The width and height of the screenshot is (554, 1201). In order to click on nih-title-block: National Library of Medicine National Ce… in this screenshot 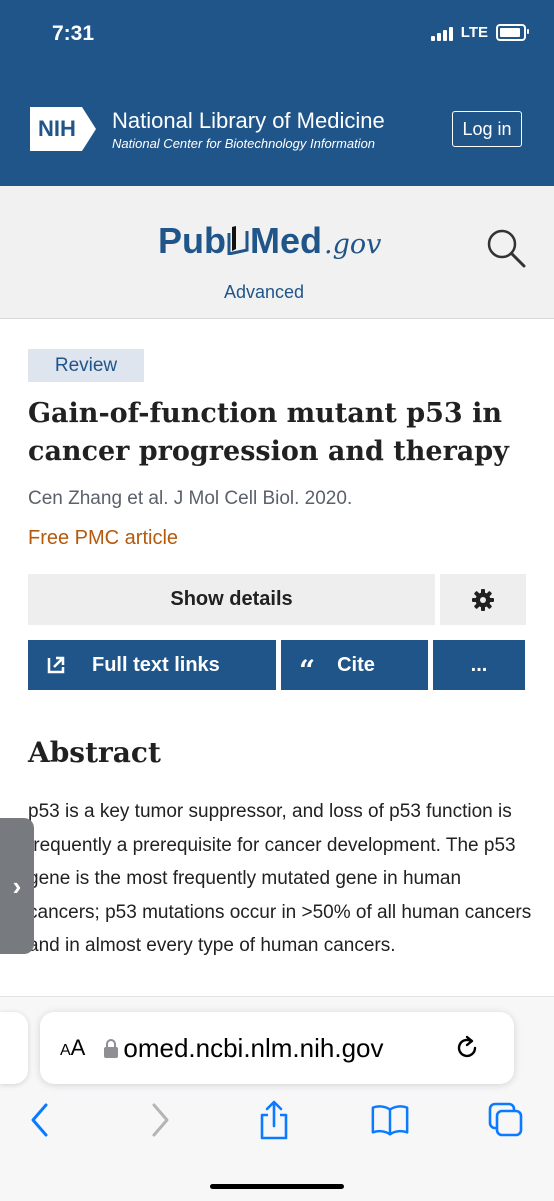, I will do `click(248, 129)`.